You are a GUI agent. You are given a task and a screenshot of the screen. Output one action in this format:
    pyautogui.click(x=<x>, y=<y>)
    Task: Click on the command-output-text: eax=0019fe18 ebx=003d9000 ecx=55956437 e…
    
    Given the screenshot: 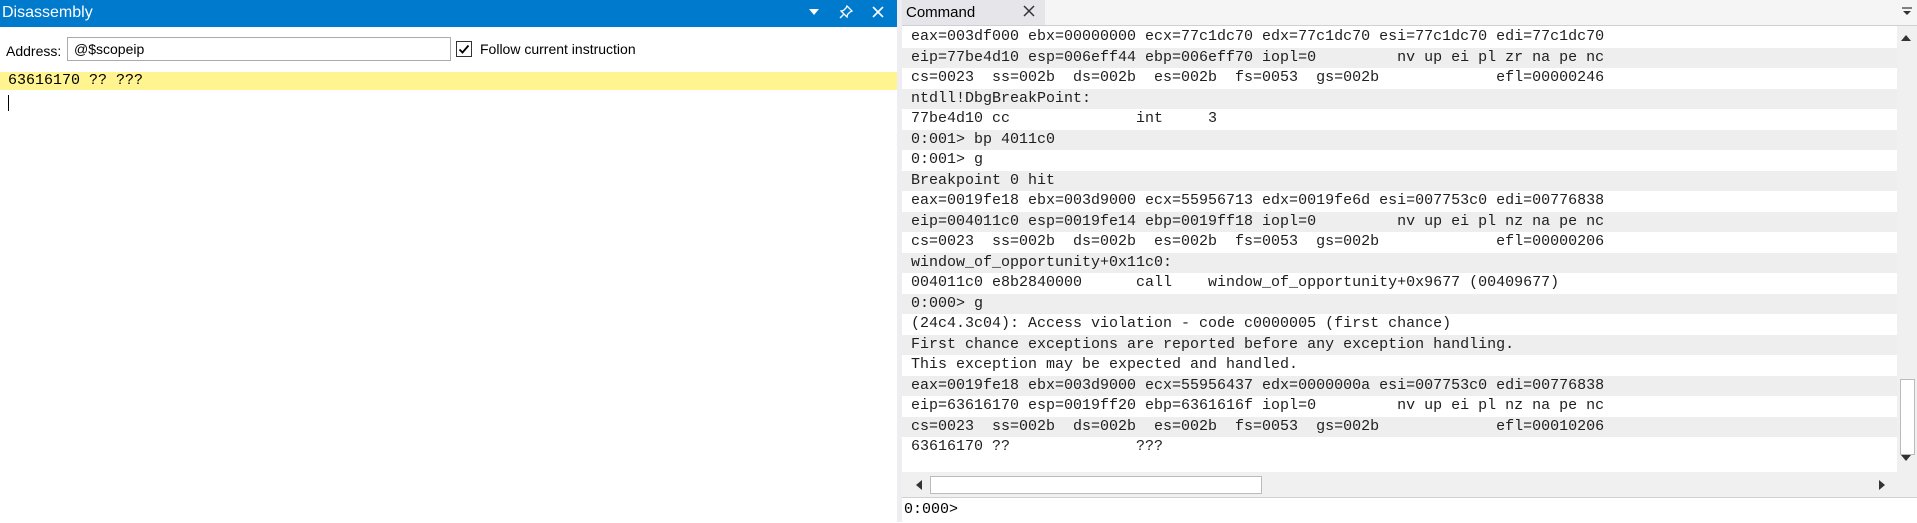 What is the action you would take?
    pyautogui.click(x=1258, y=385)
    